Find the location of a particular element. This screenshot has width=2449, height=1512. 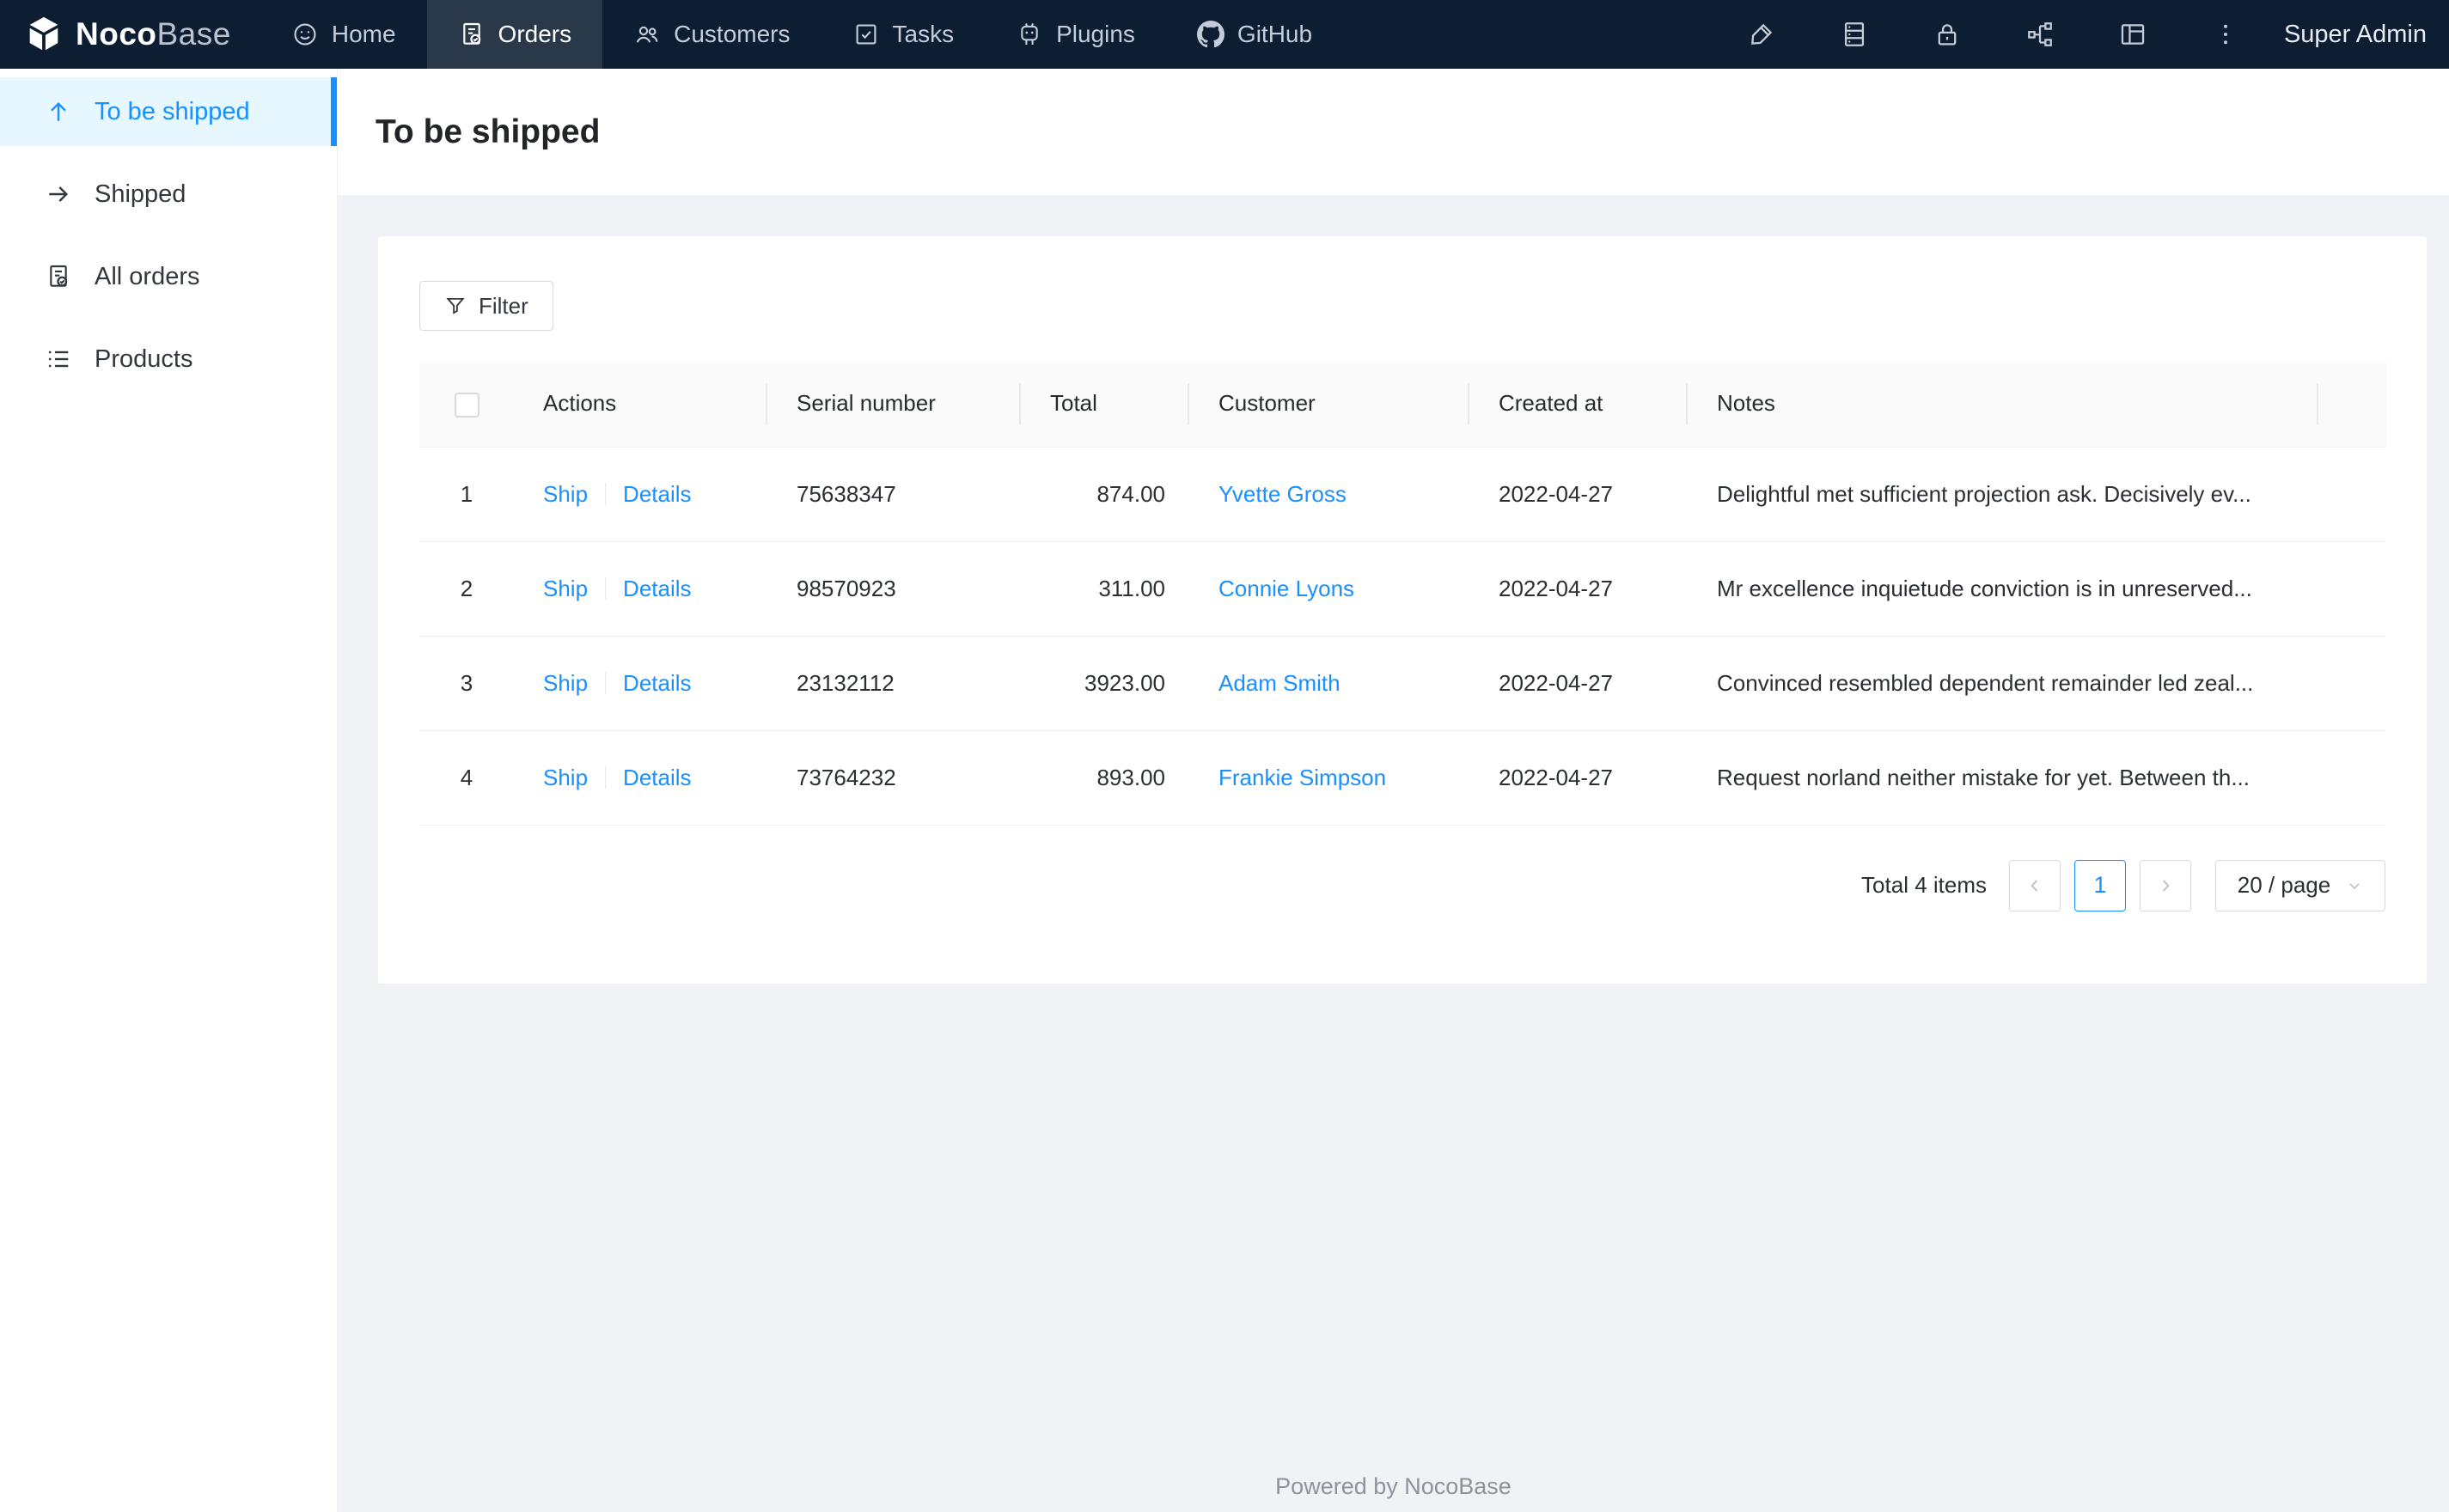

sidebar-item-label: Shipped is located at coordinates (140, 194).